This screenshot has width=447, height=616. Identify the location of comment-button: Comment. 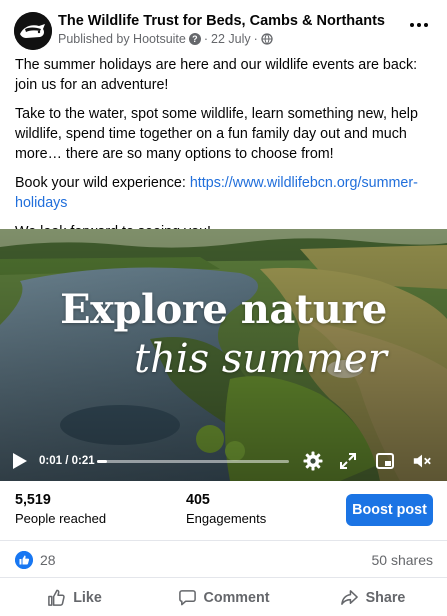
(223, 597).